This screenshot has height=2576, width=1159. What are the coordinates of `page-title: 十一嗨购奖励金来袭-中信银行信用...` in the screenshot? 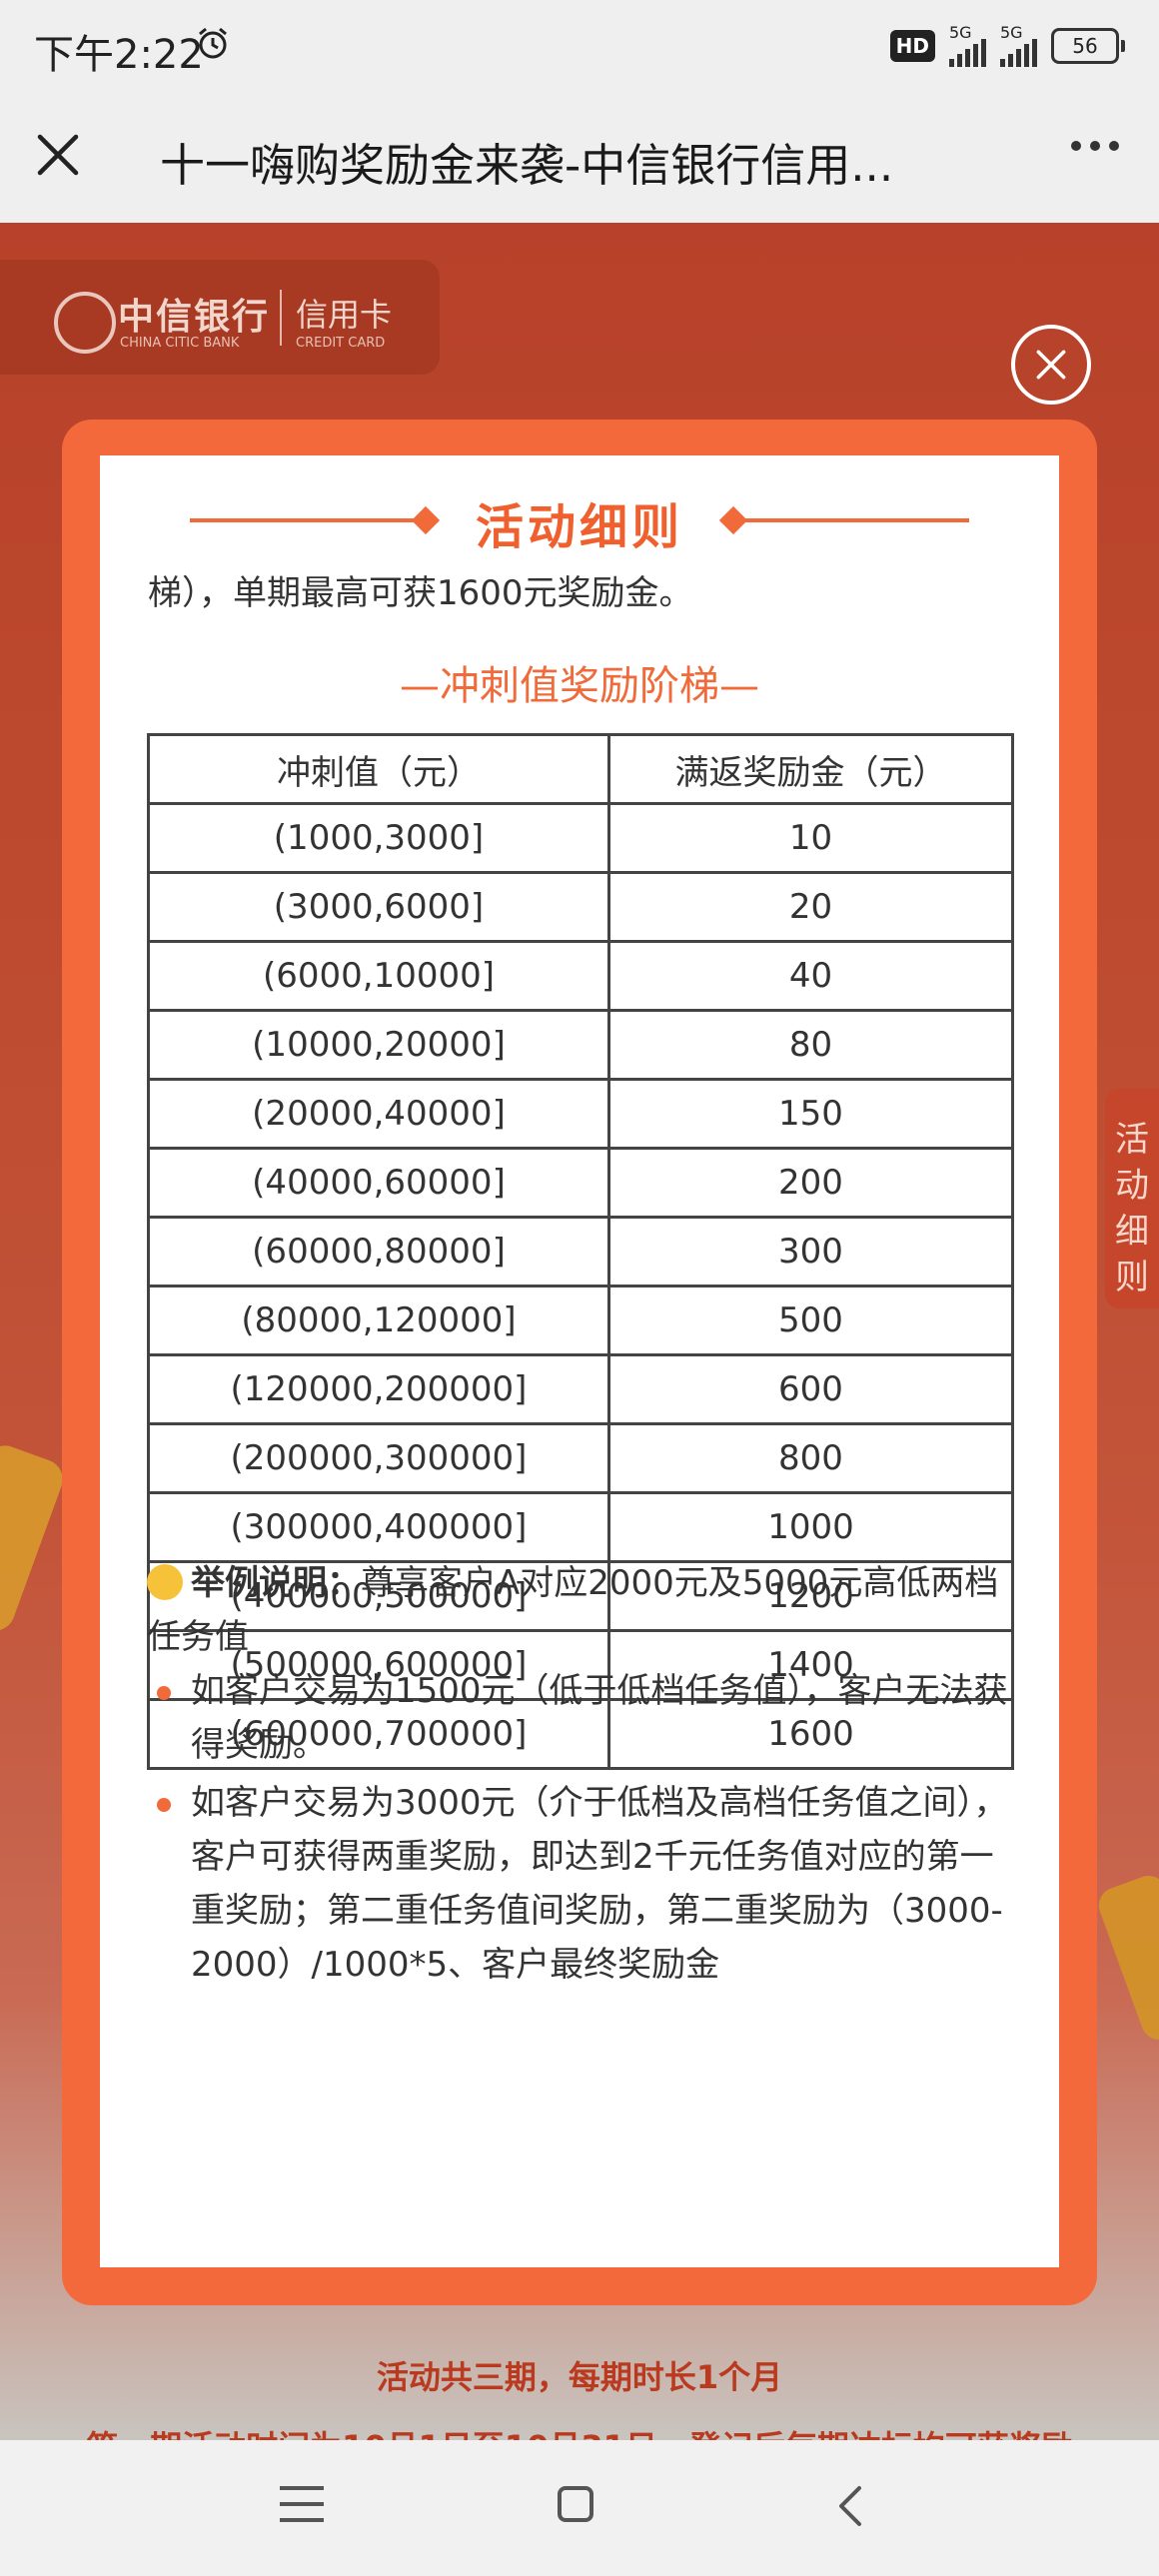 It's located at (527, 166).